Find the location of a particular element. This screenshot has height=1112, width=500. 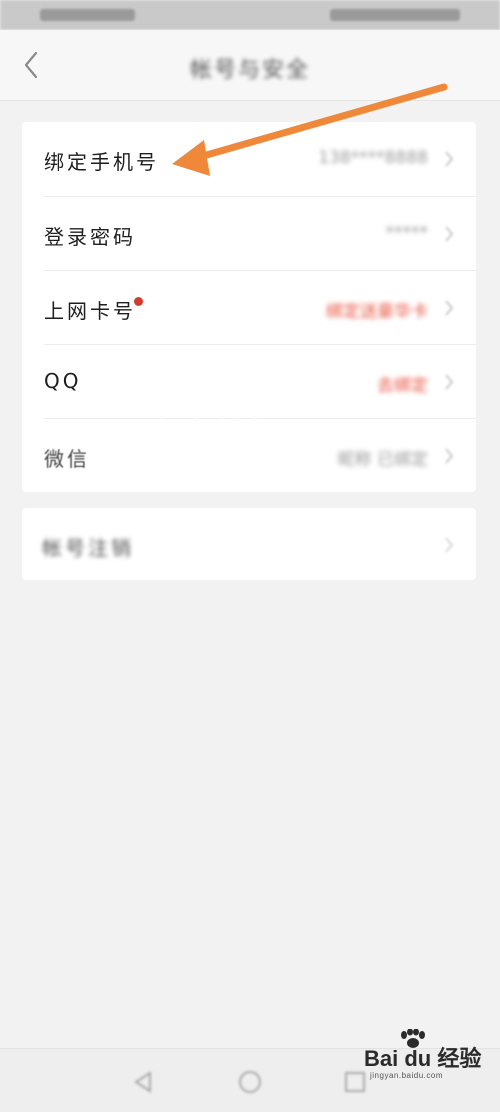

account-deactivate-card: 帐号注销 is located at coordinates (249, 544).